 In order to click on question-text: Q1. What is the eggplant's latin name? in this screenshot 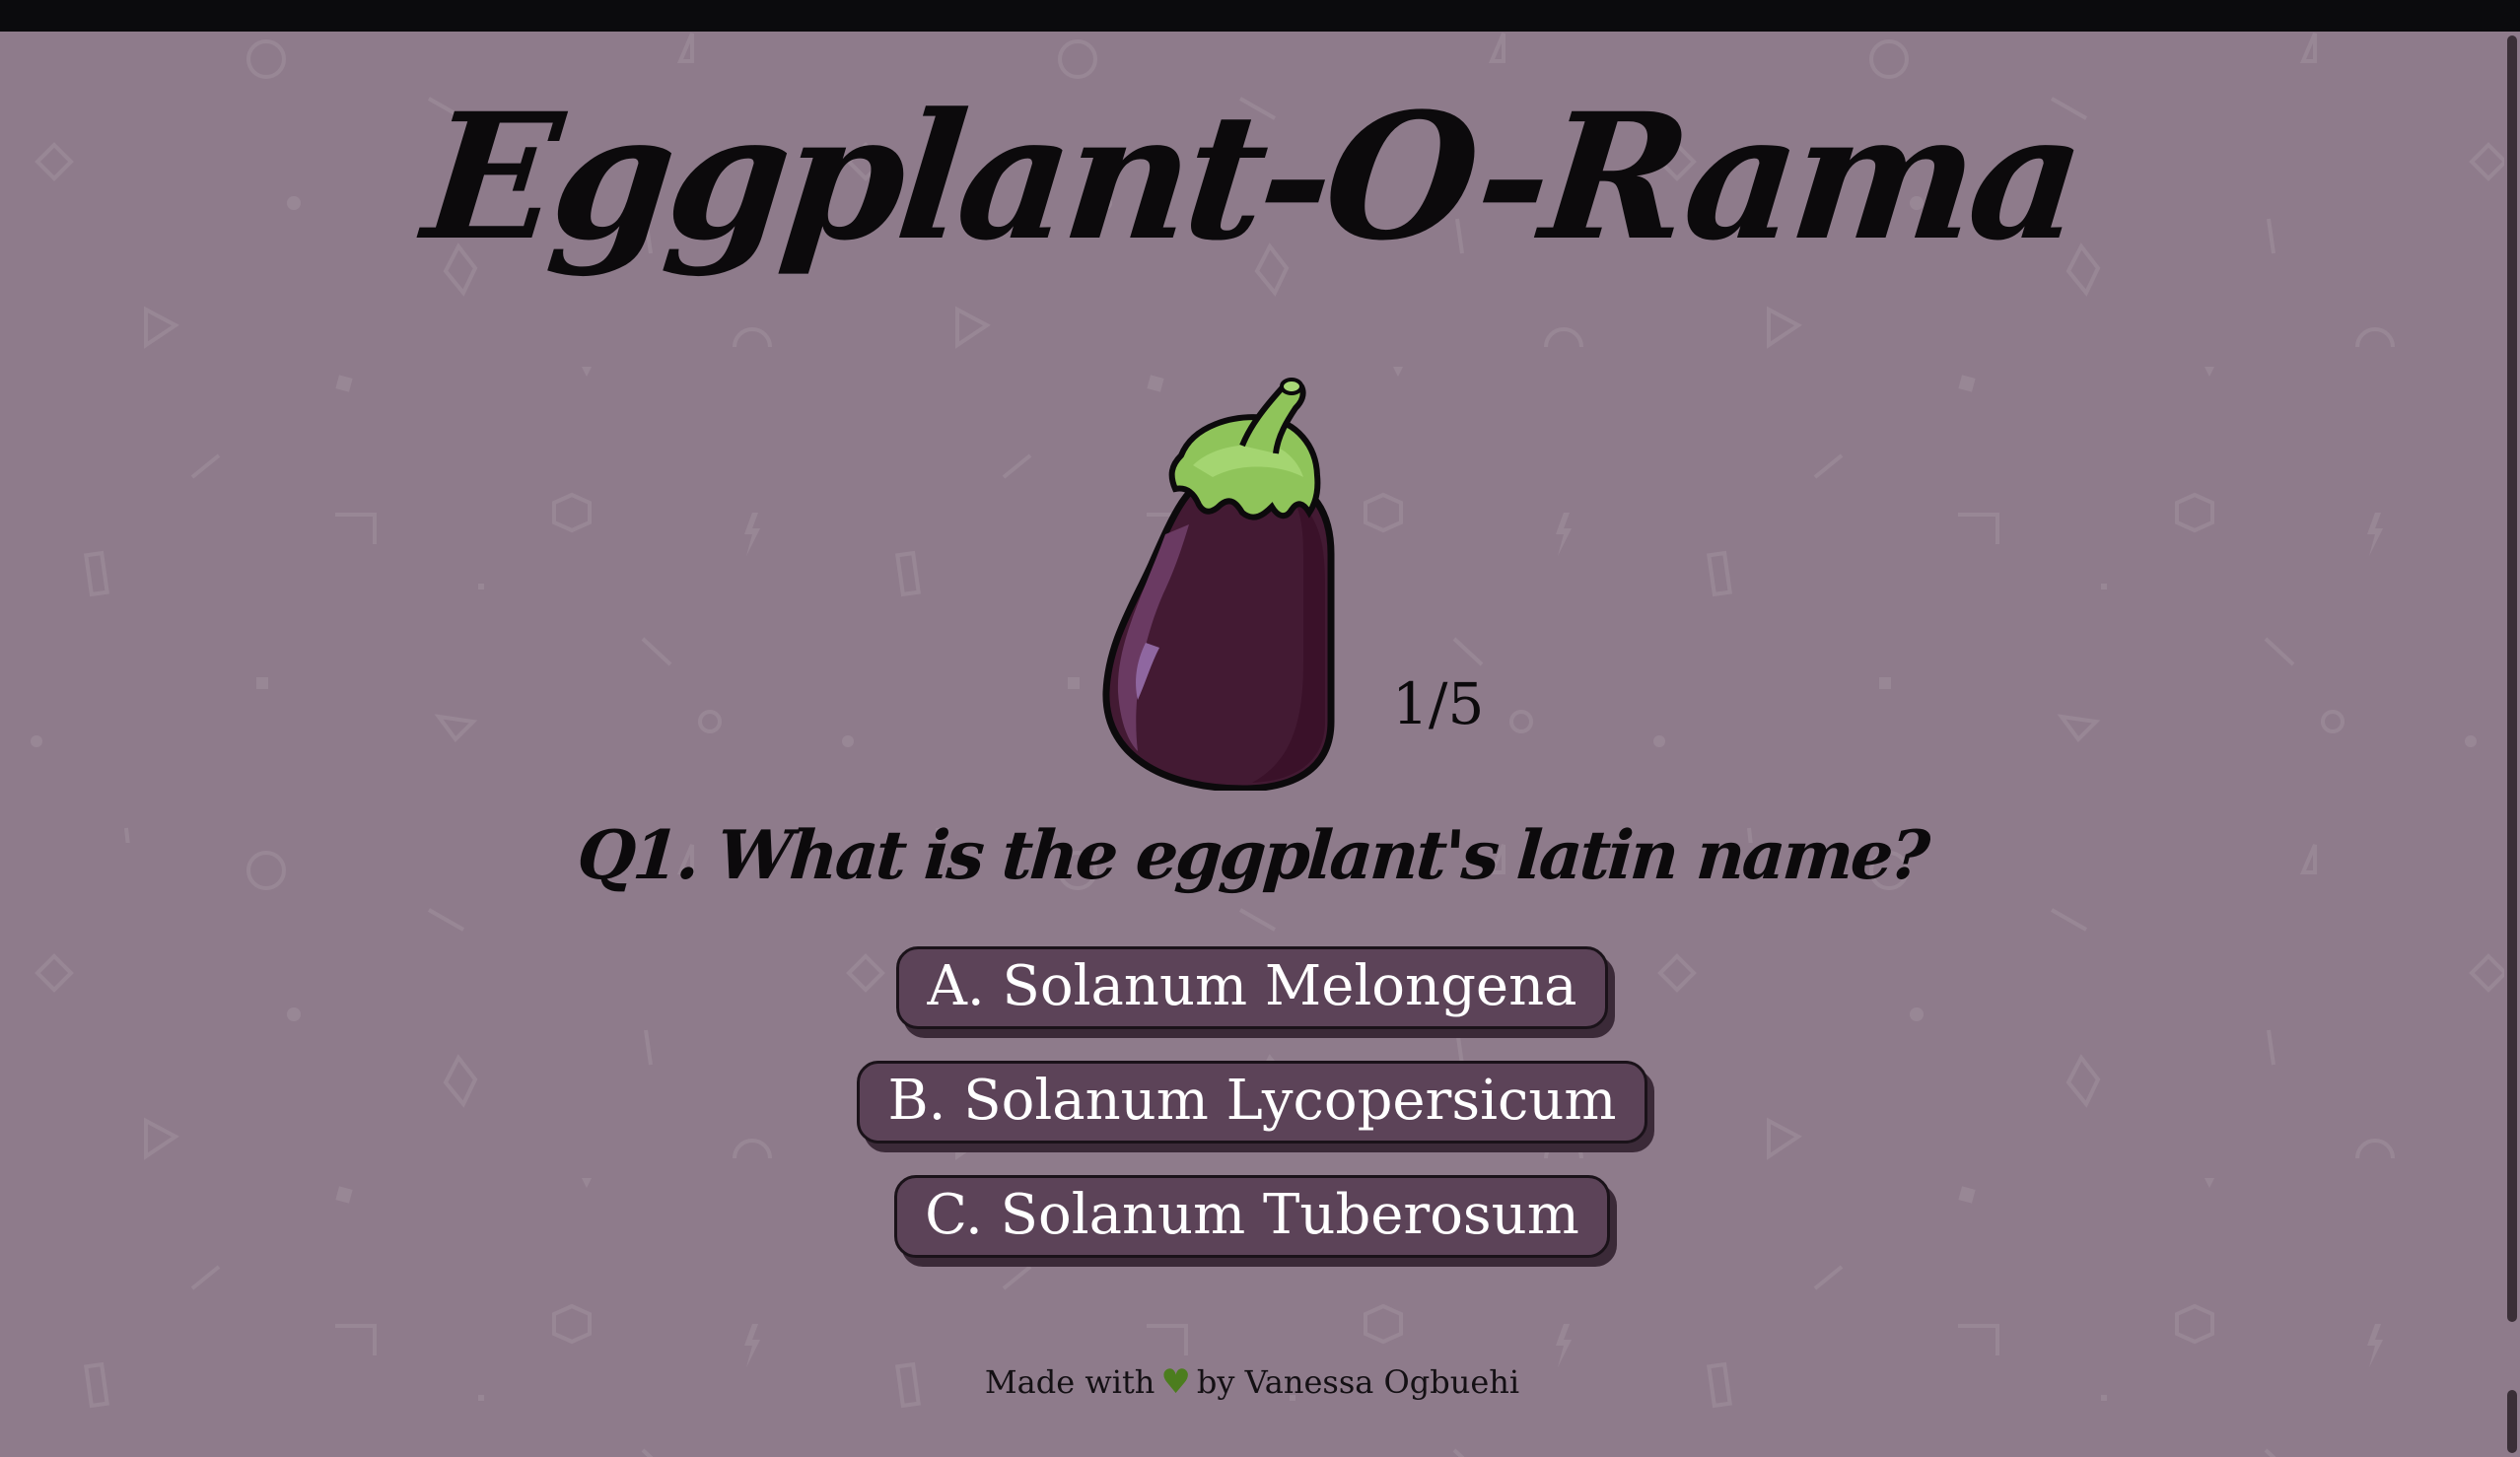, I will do `click(1252, 856)`.